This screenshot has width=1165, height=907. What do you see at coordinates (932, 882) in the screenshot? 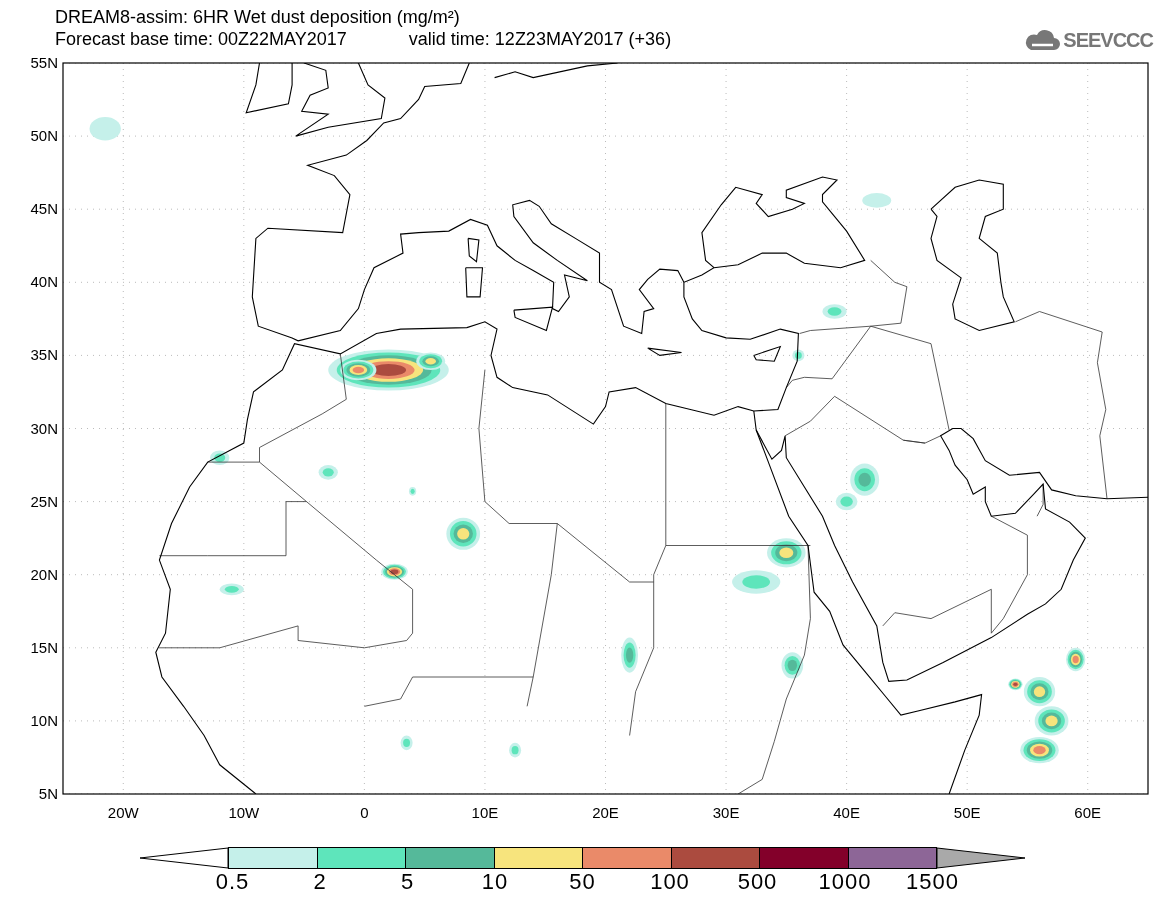
I see `colorbar-label: 1500` at bounding box center [932, 882].